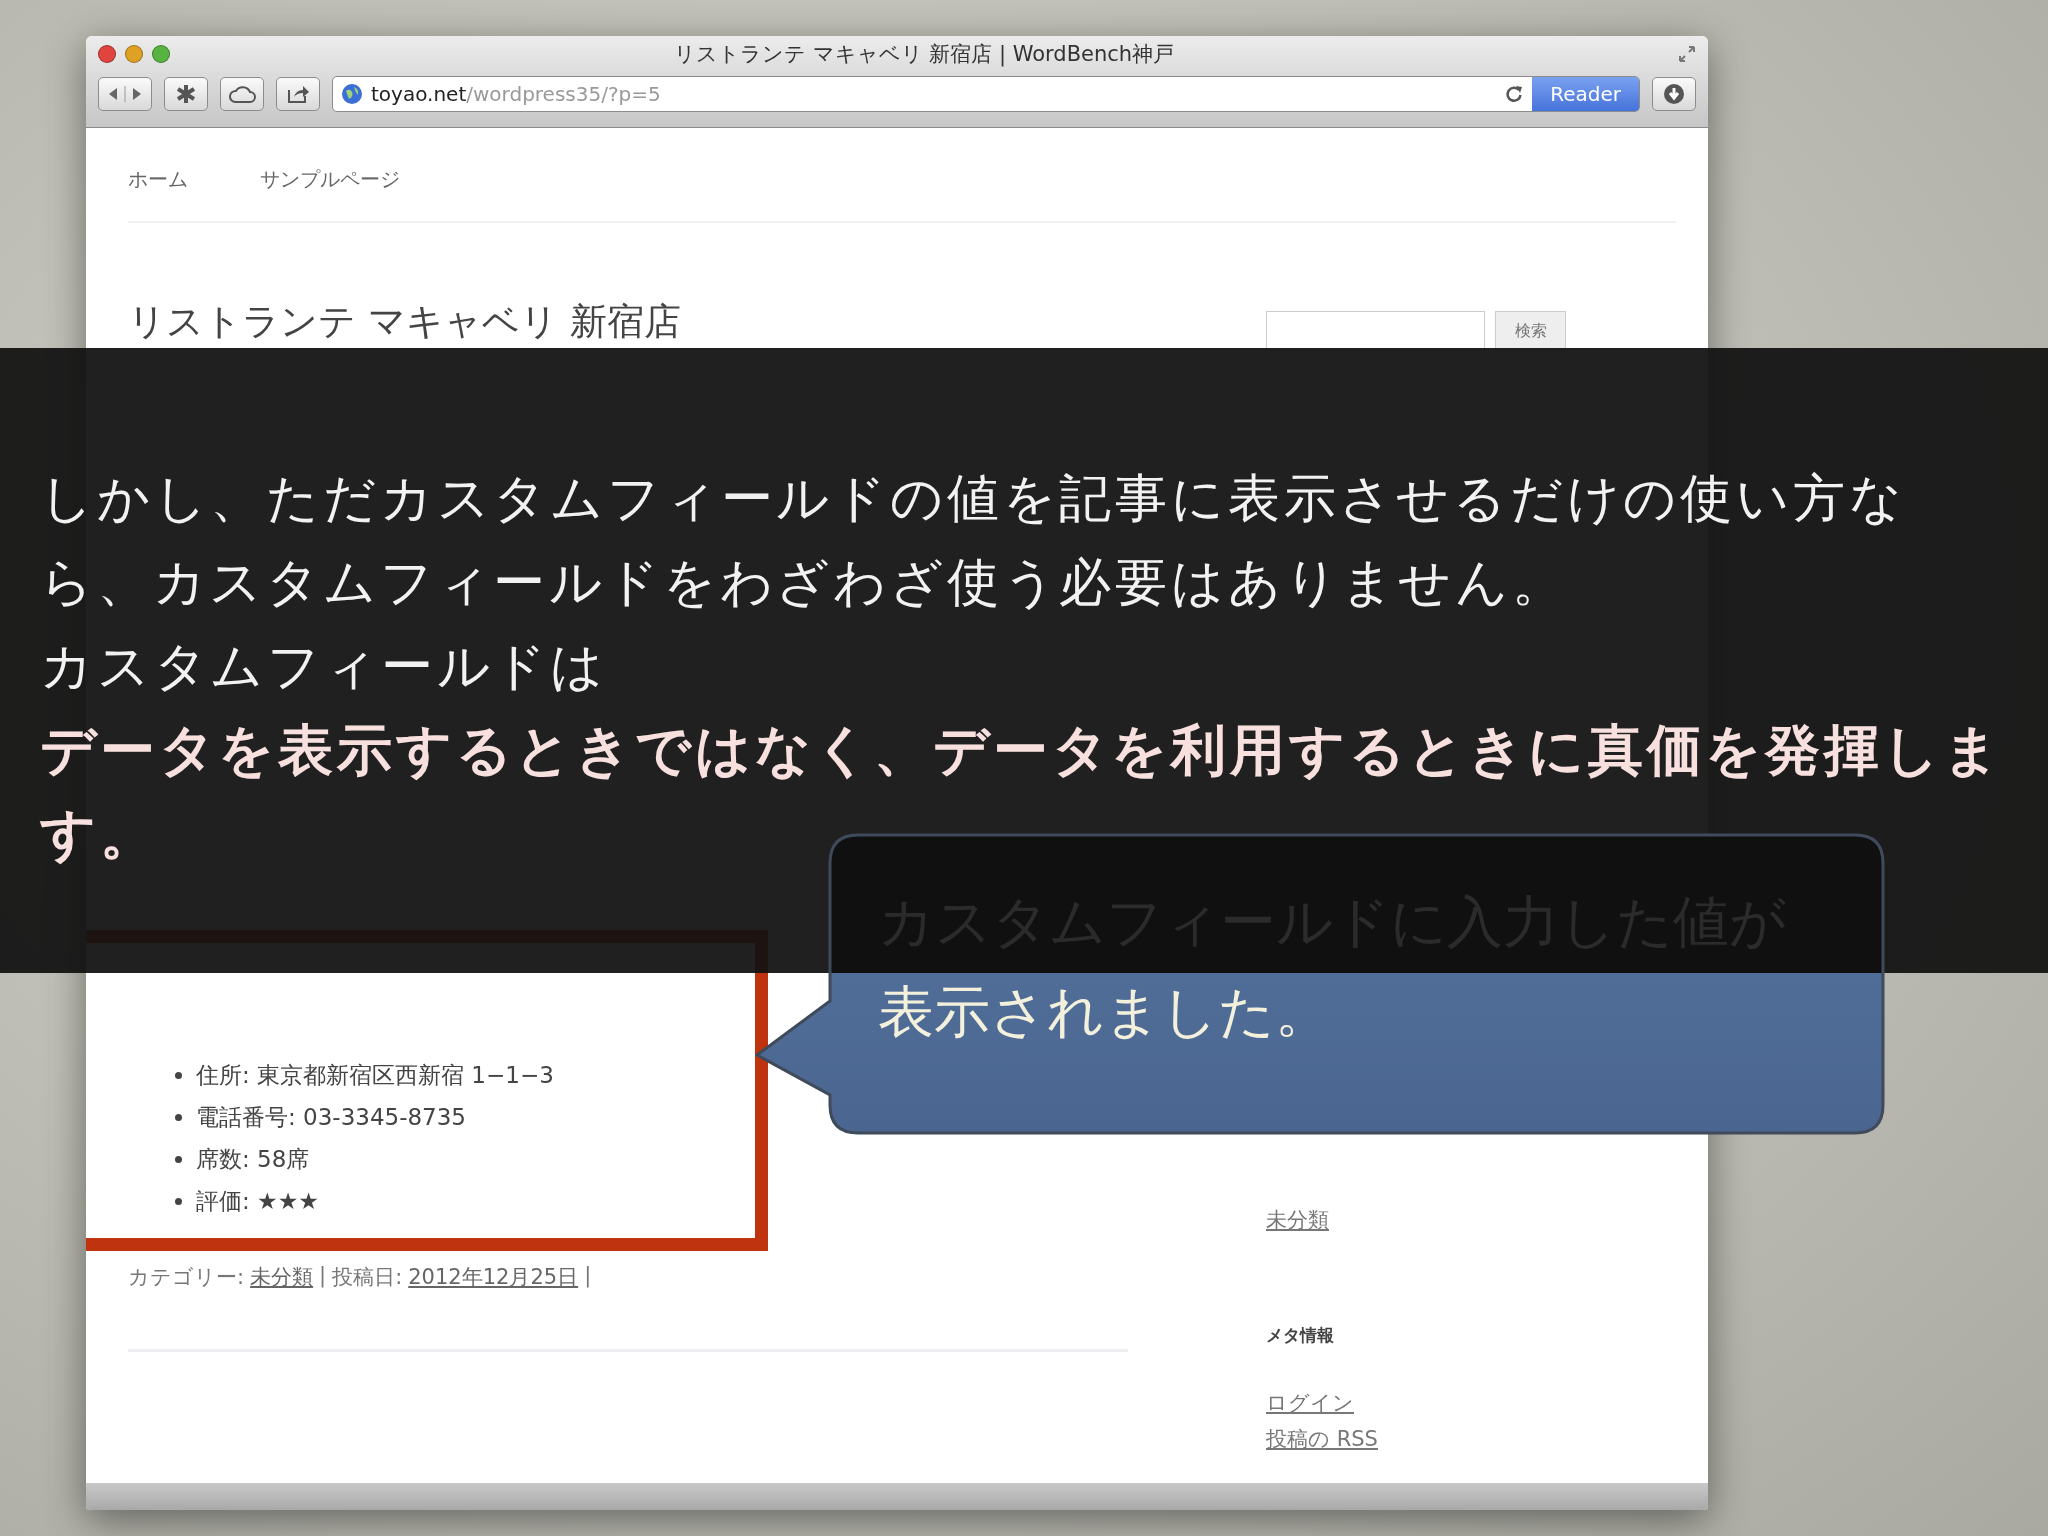  What do you see at coordinates (1022, 792) in the screenshot?
I see `caption-text: データを表示するときではなく、データを利用するときに真価を発揮します。` at bounding box center [1022, 792].